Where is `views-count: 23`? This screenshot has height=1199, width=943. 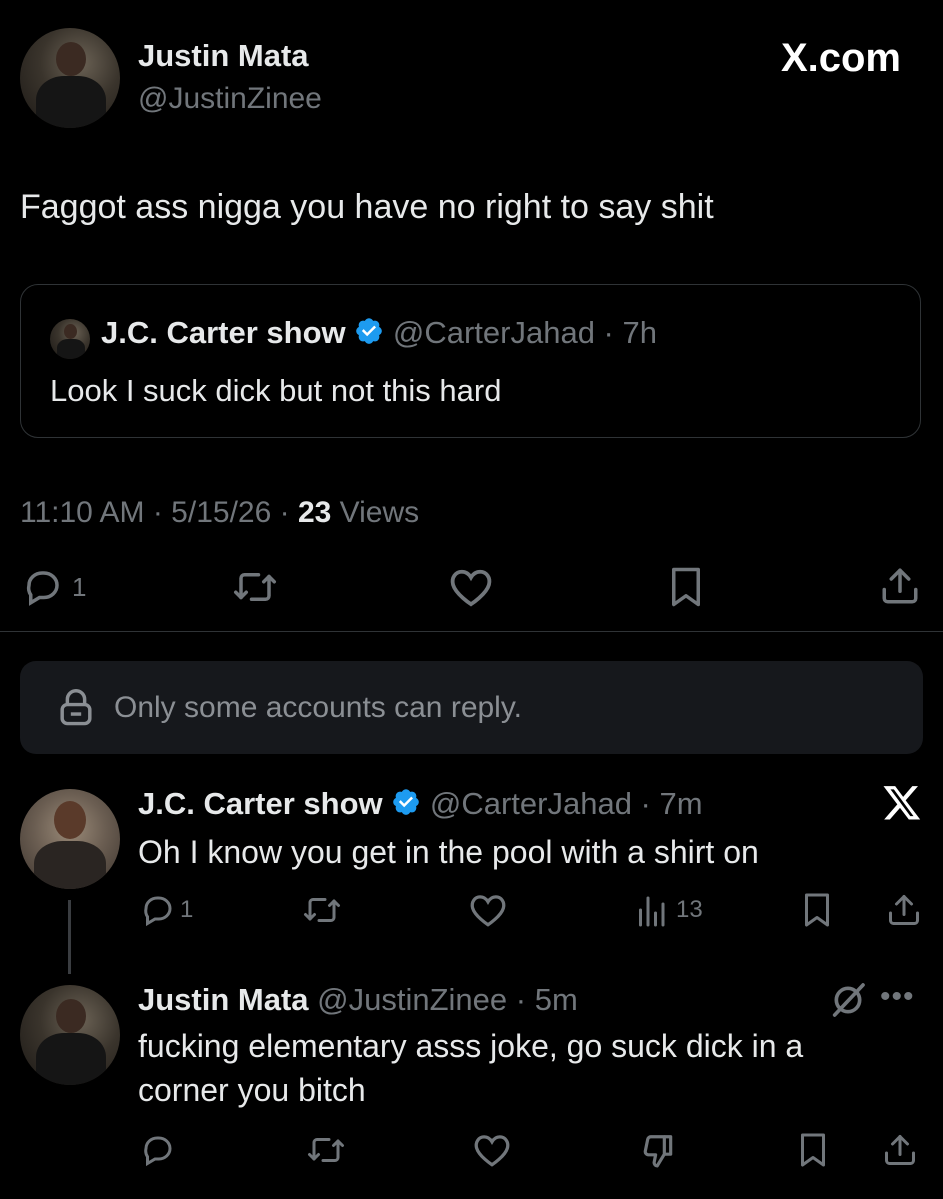
views-count: 23 is located at coordinates (314, 512).